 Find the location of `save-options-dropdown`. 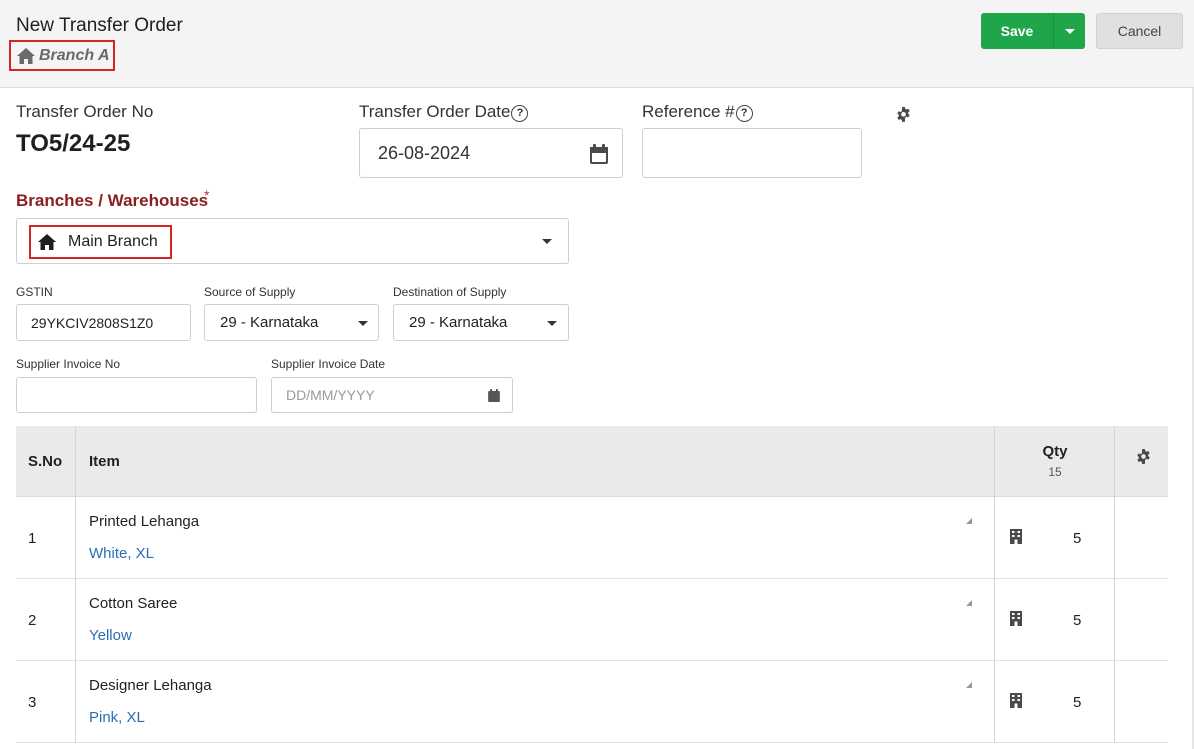

save-options-dropdown is located at coordinates (1069, 31).